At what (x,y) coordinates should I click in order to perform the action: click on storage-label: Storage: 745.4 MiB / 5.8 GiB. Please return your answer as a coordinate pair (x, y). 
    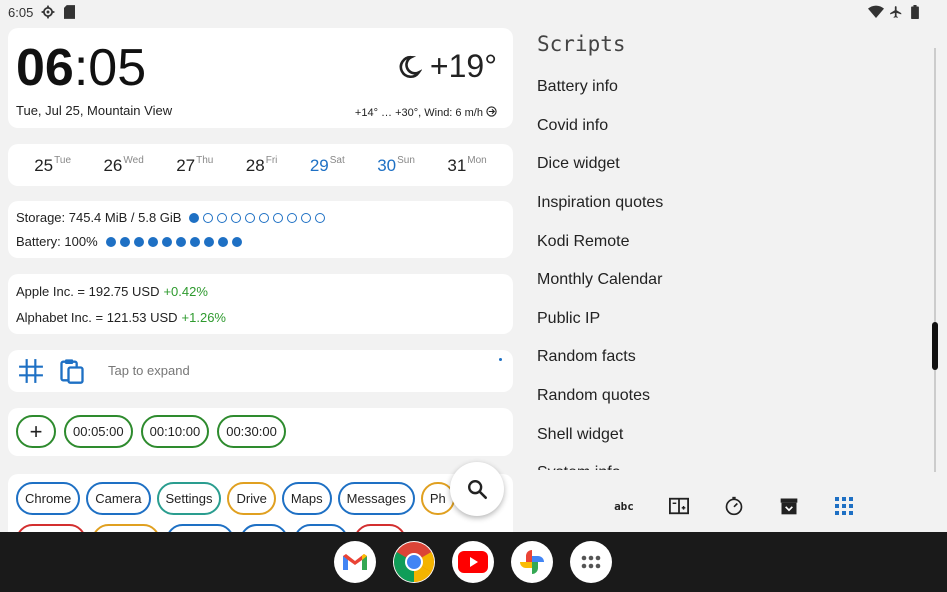
    Looking at the image, I should click on (99, 217).